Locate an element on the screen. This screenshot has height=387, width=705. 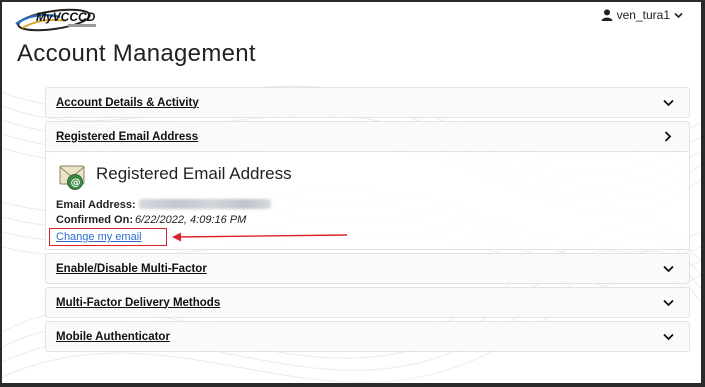
email-address-row: Email Address: is located at coordinates (163, 205).